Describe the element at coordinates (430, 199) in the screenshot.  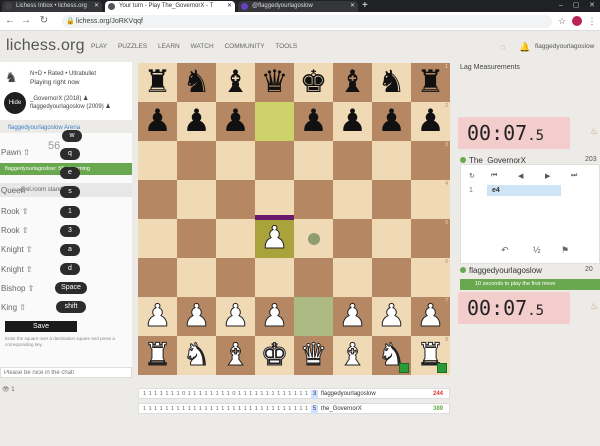
I see `board-square: 4` at that location.